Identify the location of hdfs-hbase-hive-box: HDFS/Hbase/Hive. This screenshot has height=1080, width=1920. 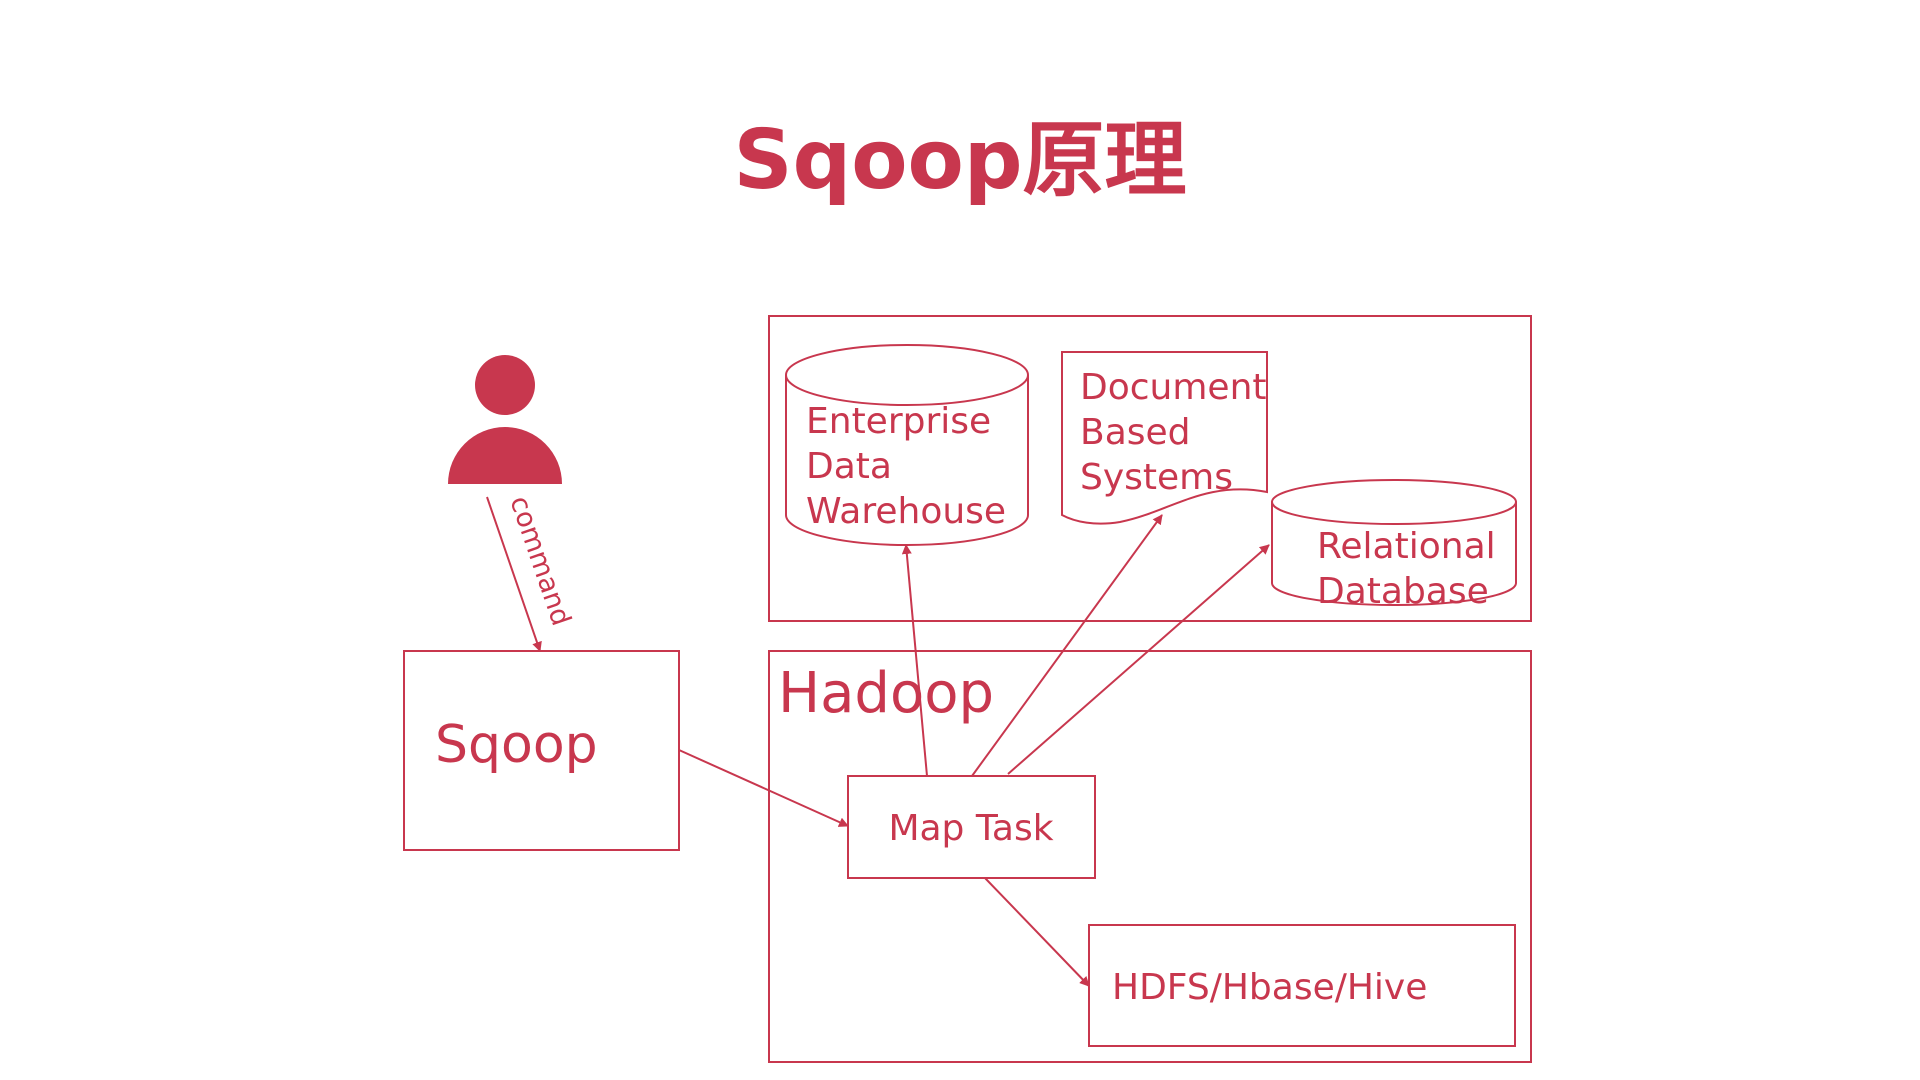
(1302, 985).